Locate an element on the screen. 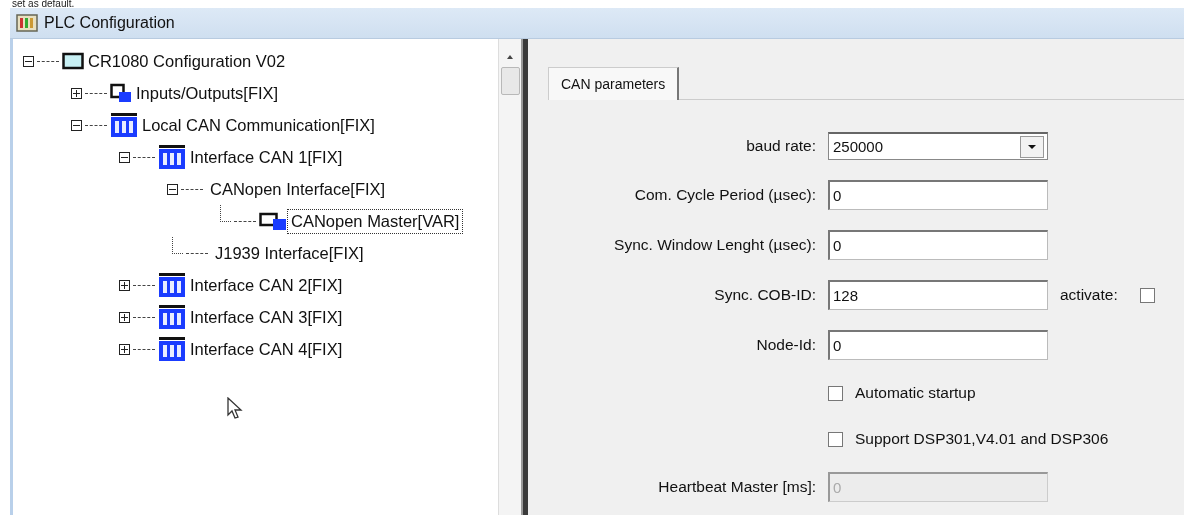 The height and width of the screenshot is (515, 1184). field-label: Sync. Window Lenght (µsec): is located at coordinates (714, 245).